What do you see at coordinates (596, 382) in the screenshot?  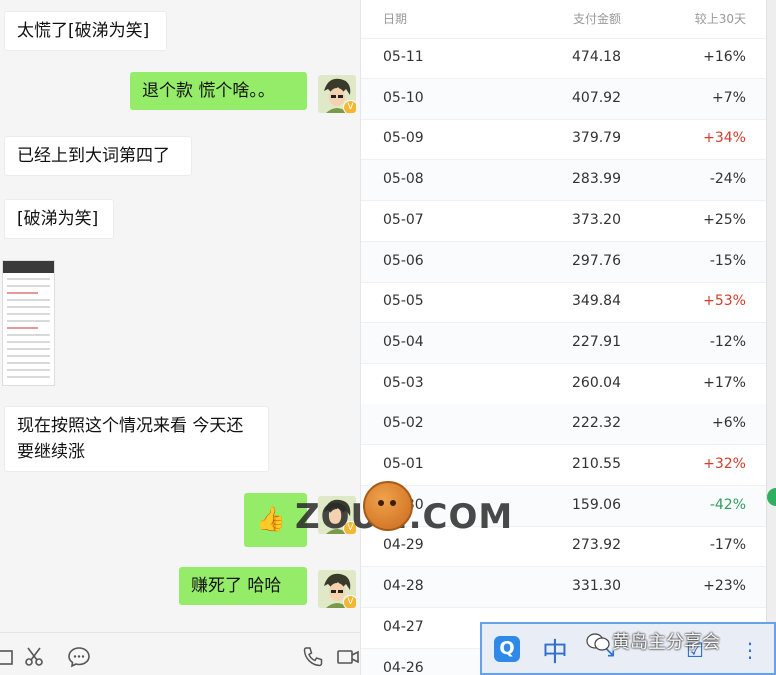 I see `cell-amount: 260.04` at bounding box center [596, 382].